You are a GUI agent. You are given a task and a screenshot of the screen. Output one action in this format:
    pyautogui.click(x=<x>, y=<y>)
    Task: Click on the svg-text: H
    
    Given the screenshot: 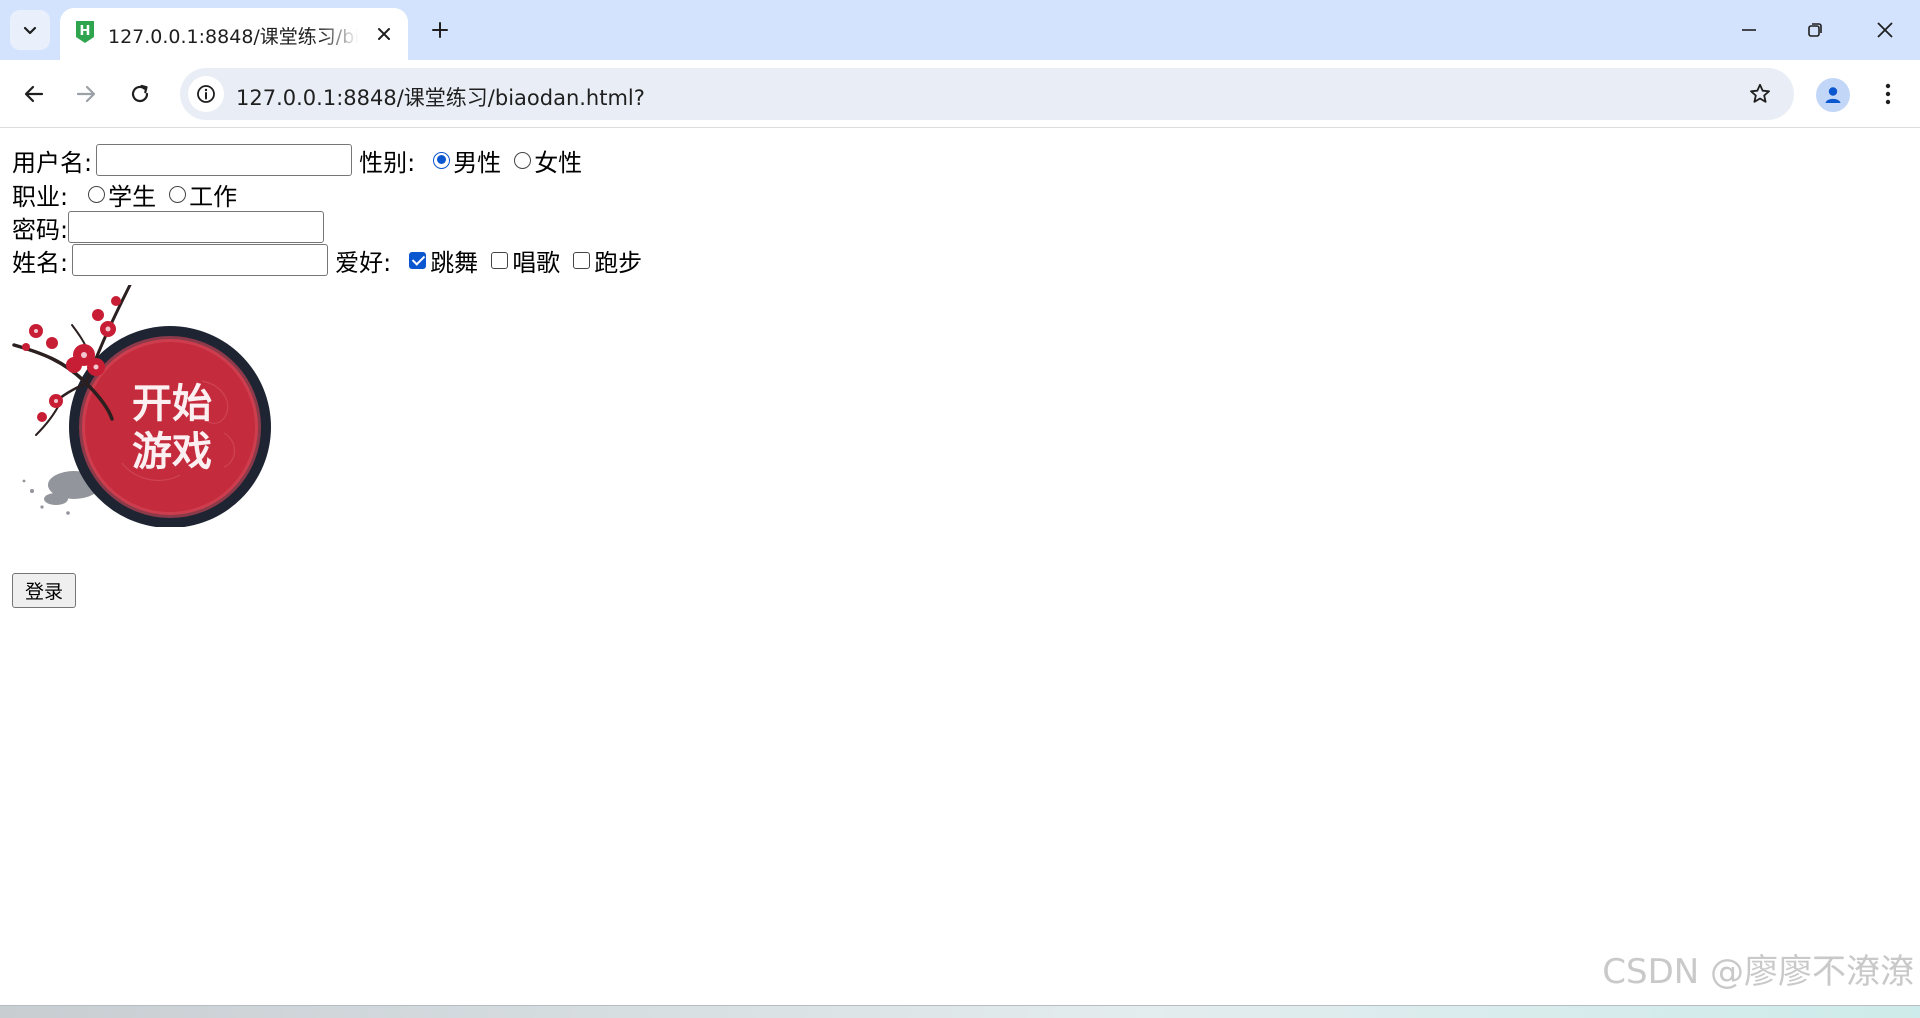 What is the action you would take?
    pyautogui.click(x=85, y=31)
    